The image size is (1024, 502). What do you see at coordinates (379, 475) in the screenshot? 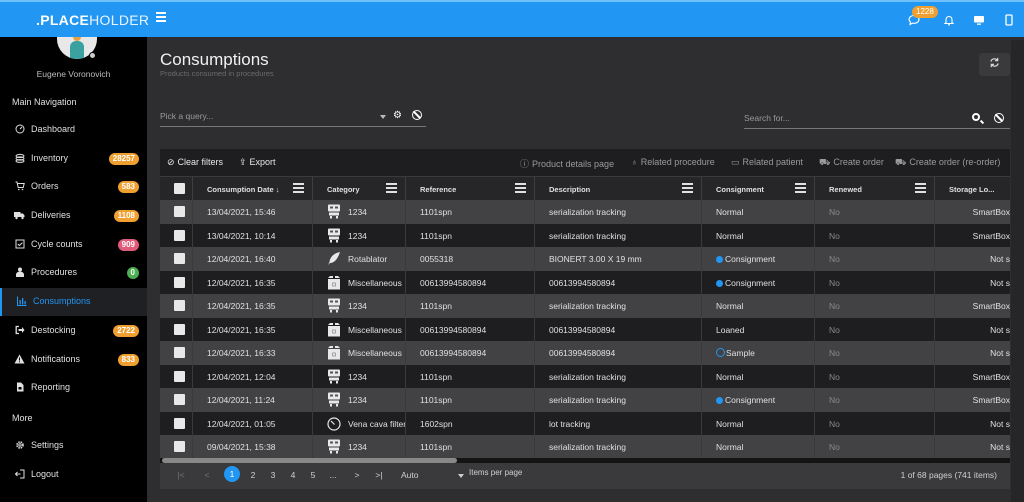
I see `last-page-button: >|` at bounding box center [379, 475].